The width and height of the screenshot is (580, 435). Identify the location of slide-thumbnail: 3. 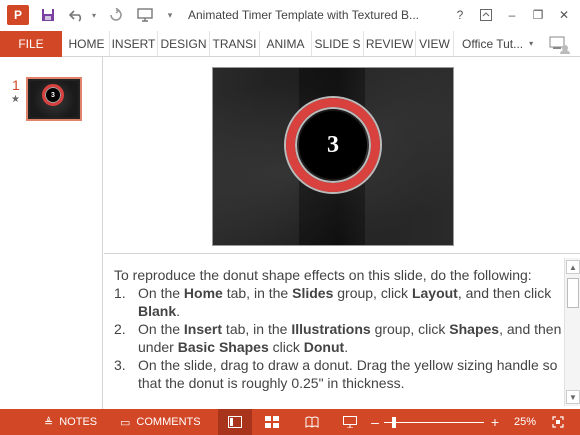
(54, 99).